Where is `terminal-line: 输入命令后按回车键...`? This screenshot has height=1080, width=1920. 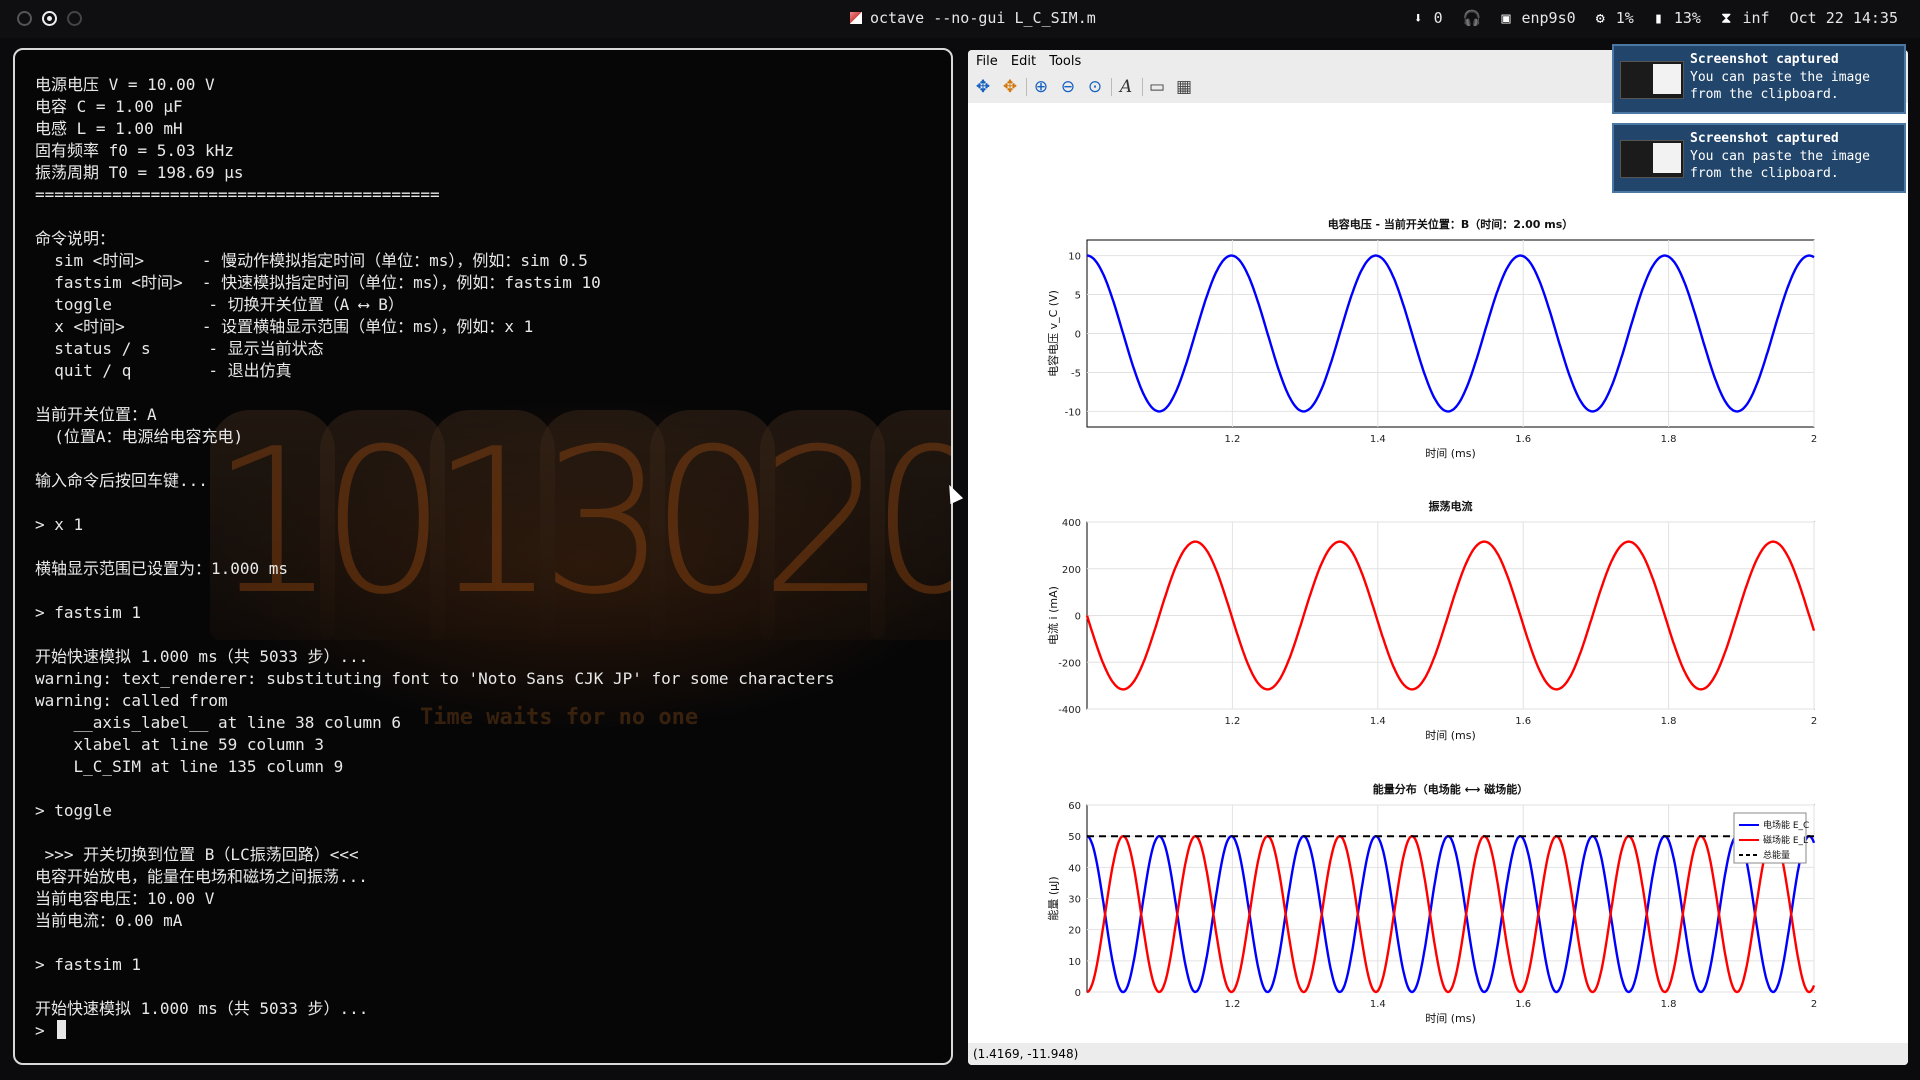 terminal-line: 输入命令后按回车键... is located at coordinates (121, 480).